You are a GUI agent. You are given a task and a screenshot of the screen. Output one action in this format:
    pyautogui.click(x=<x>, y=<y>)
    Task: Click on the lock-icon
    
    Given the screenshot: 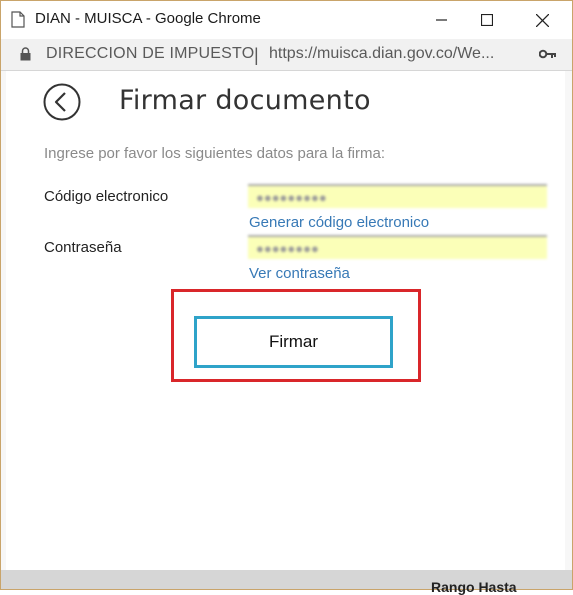 What is the action you would take?
    pyautogui.click(x=25, y=54)
    